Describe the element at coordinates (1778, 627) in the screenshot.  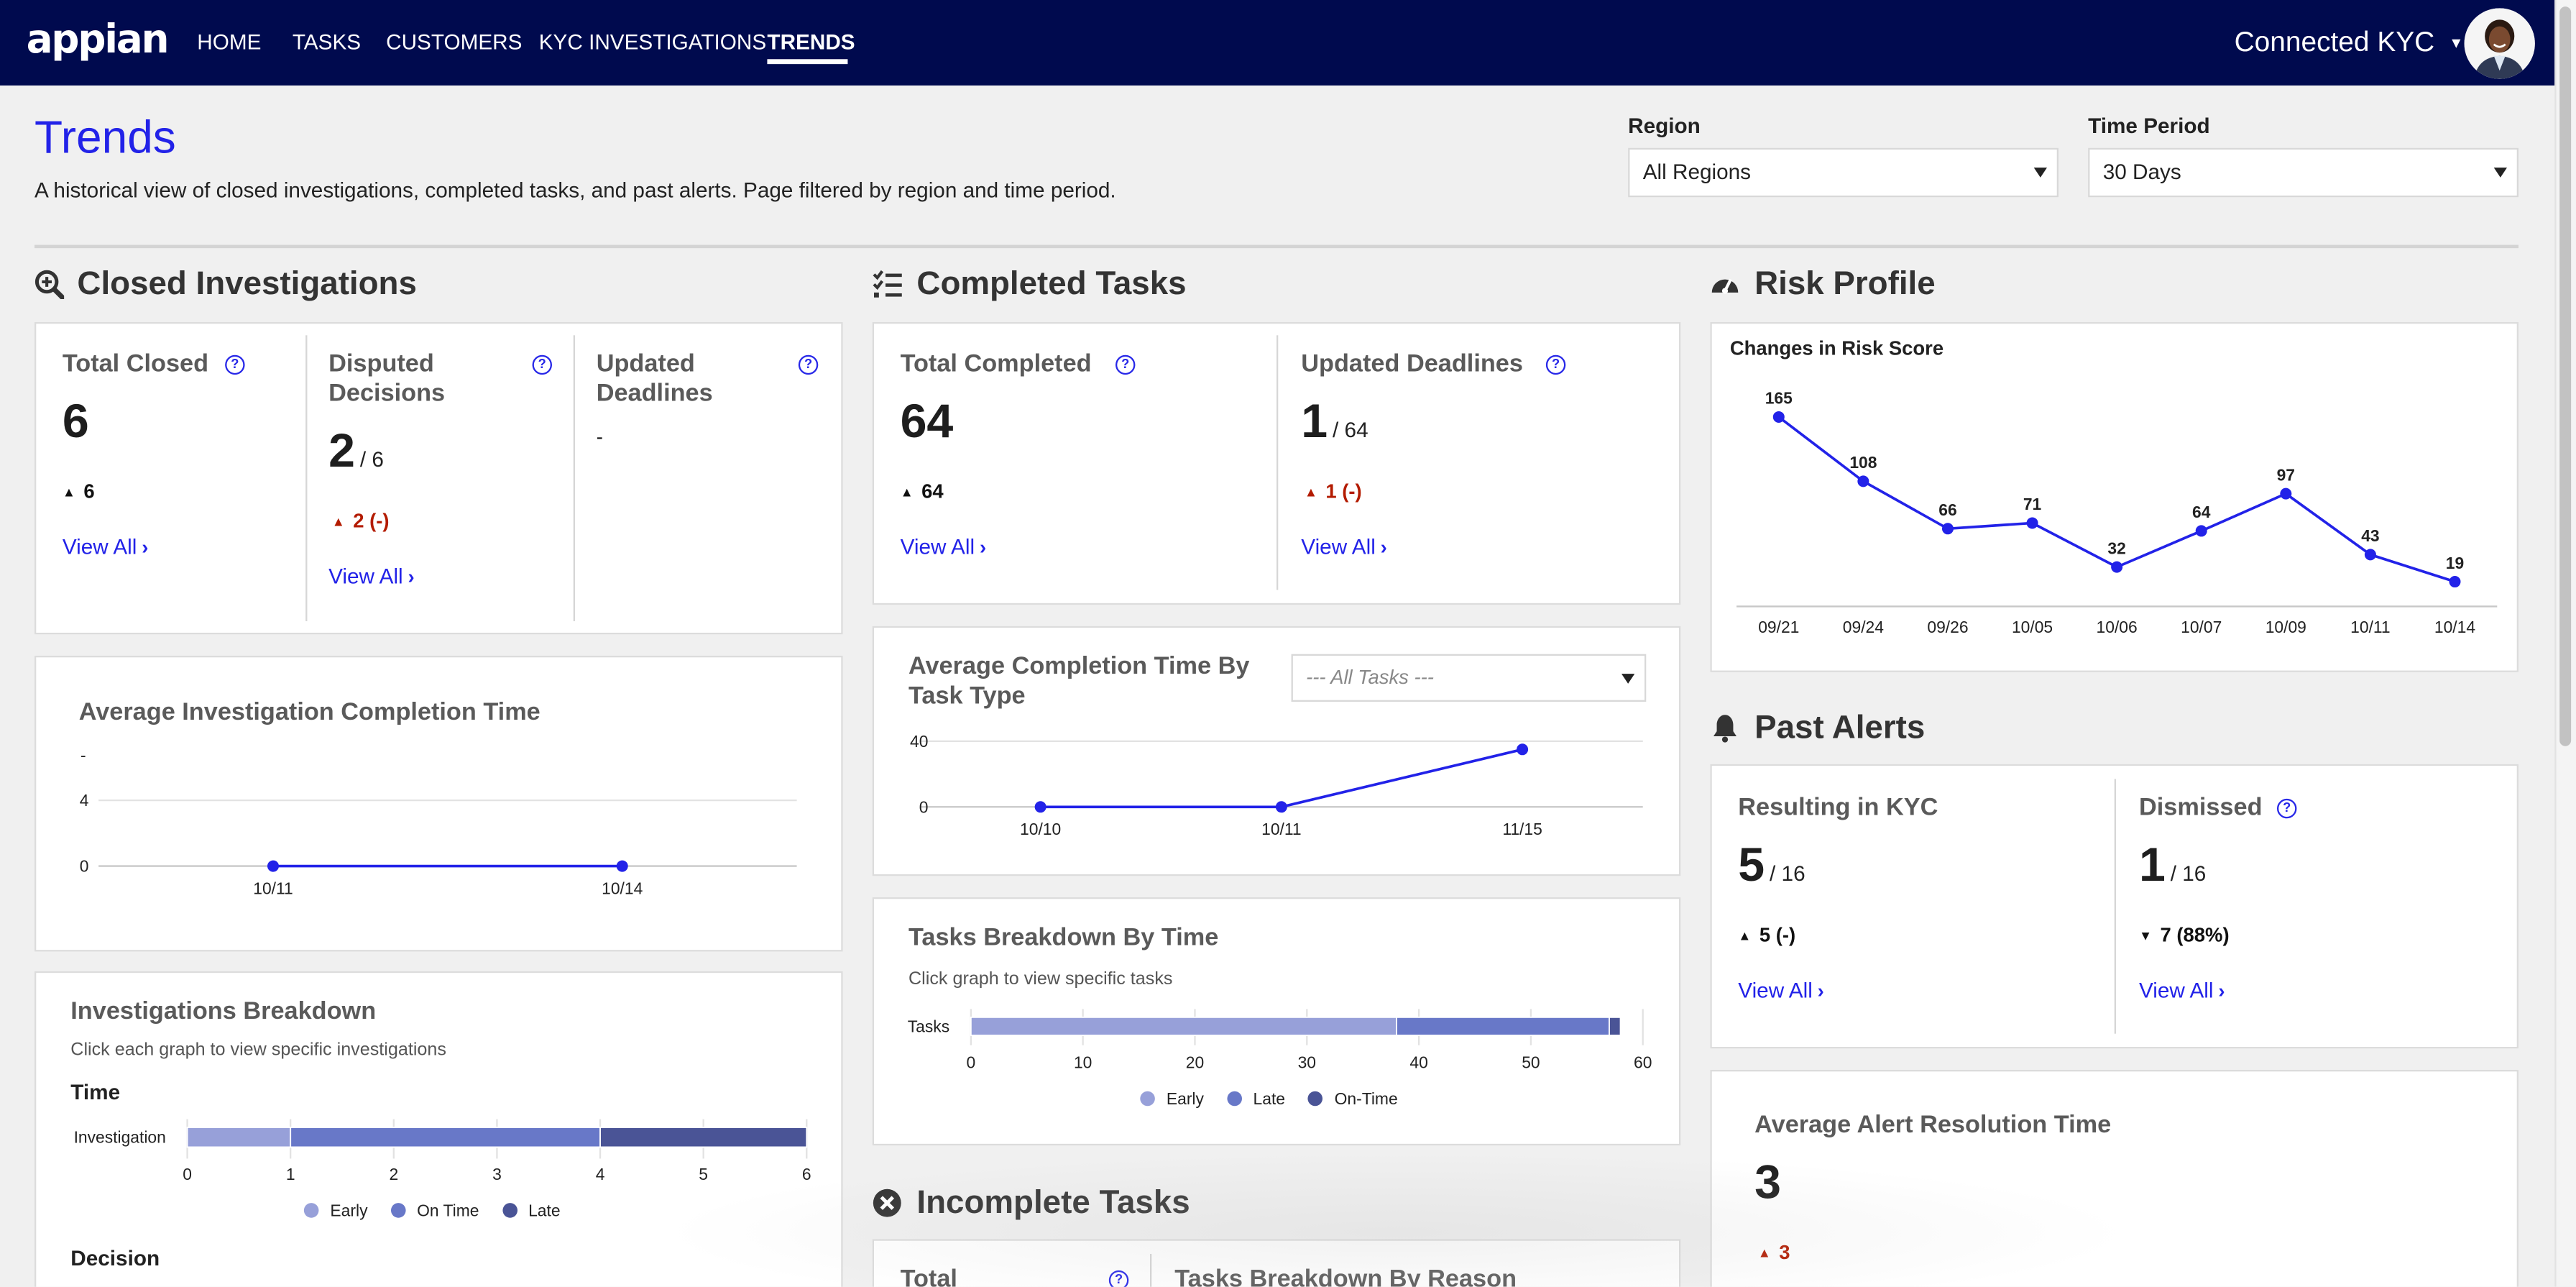
I see `x-tick-label: 09/21` at that location.